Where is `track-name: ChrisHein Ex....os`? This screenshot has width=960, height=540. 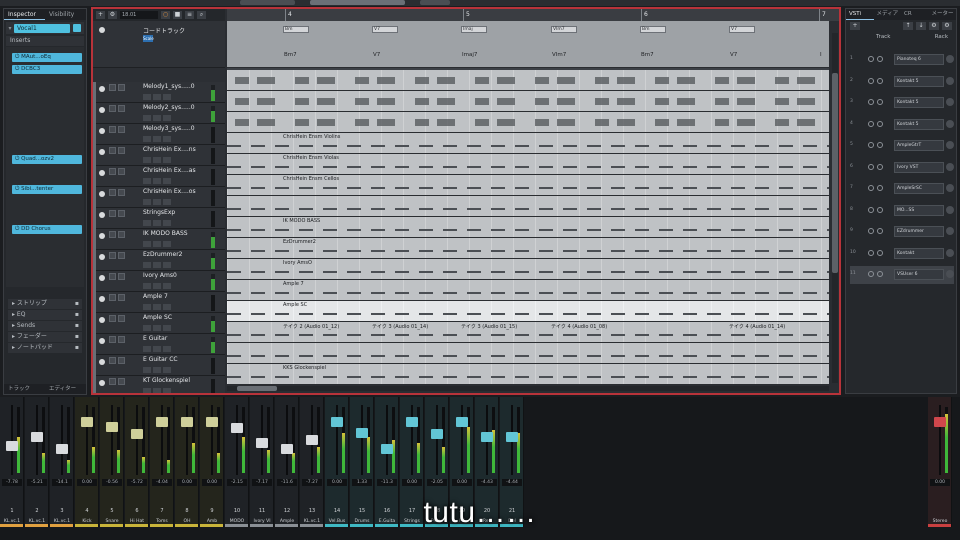
track-name: ChrisHein Ex....os is located at coordinates (178, 191).